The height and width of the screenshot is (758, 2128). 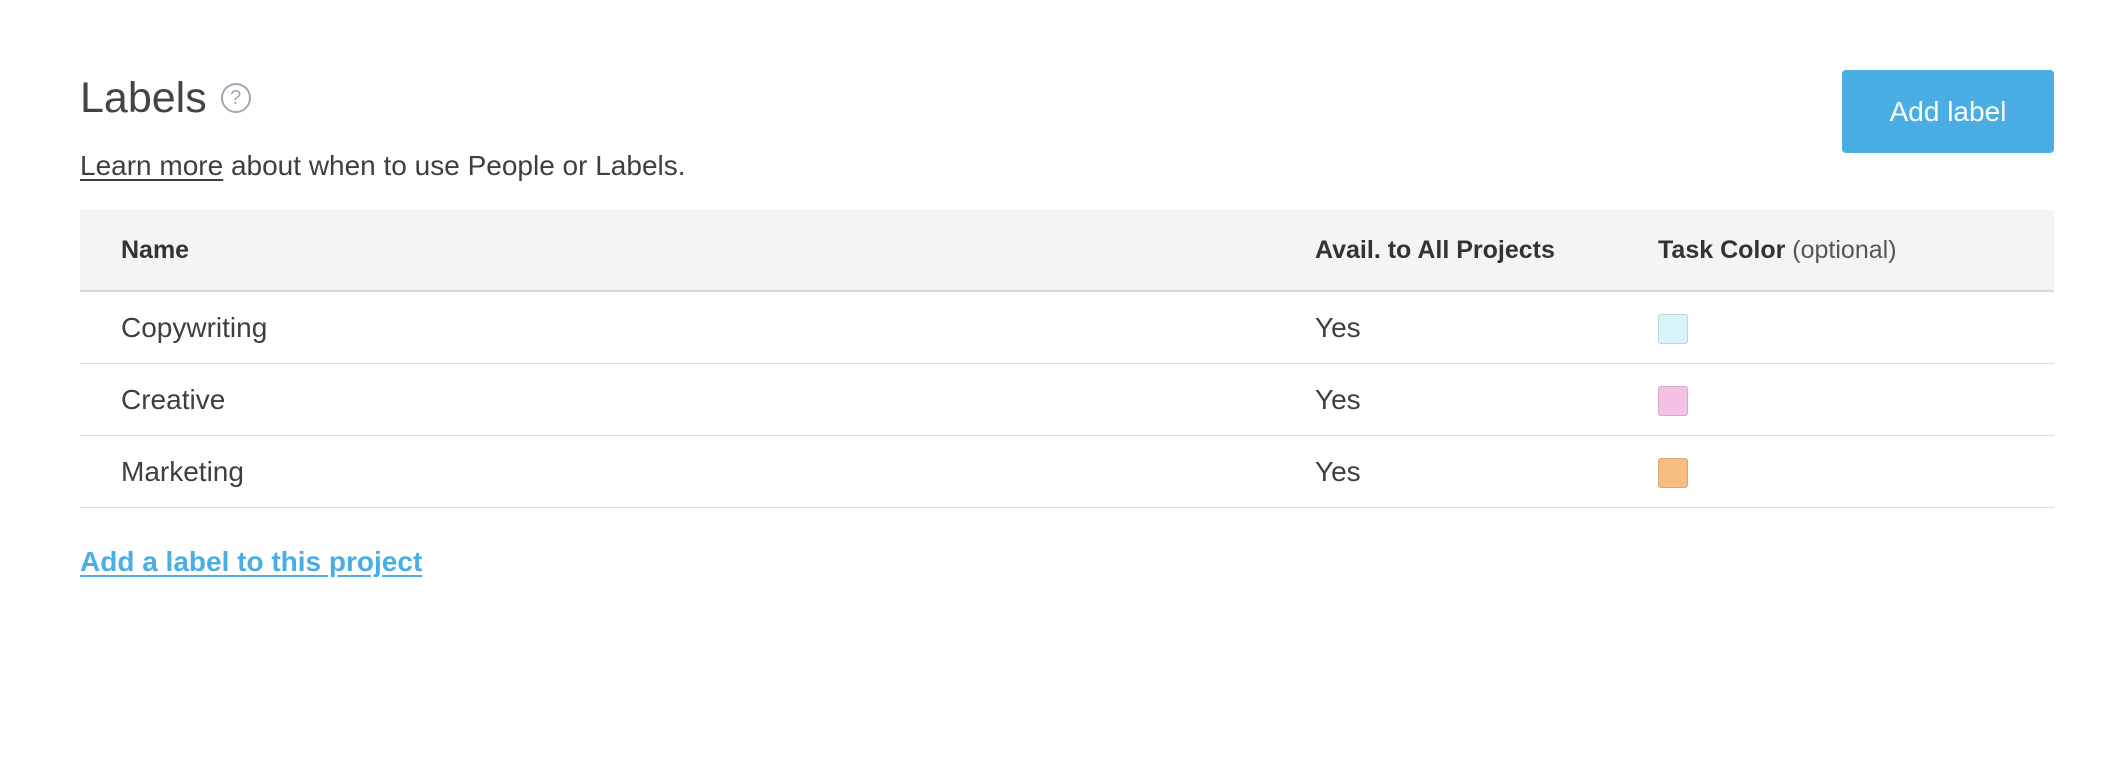 I want to click on add-label-button: Add label, so click(x=1948, y=111).